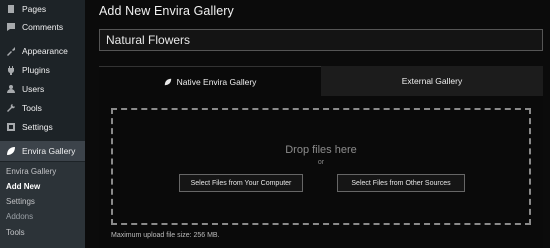 The image size is (550, 248). I want to click on tab-native-envira-gallery: Native Envira Gallery, so click(210, 81).